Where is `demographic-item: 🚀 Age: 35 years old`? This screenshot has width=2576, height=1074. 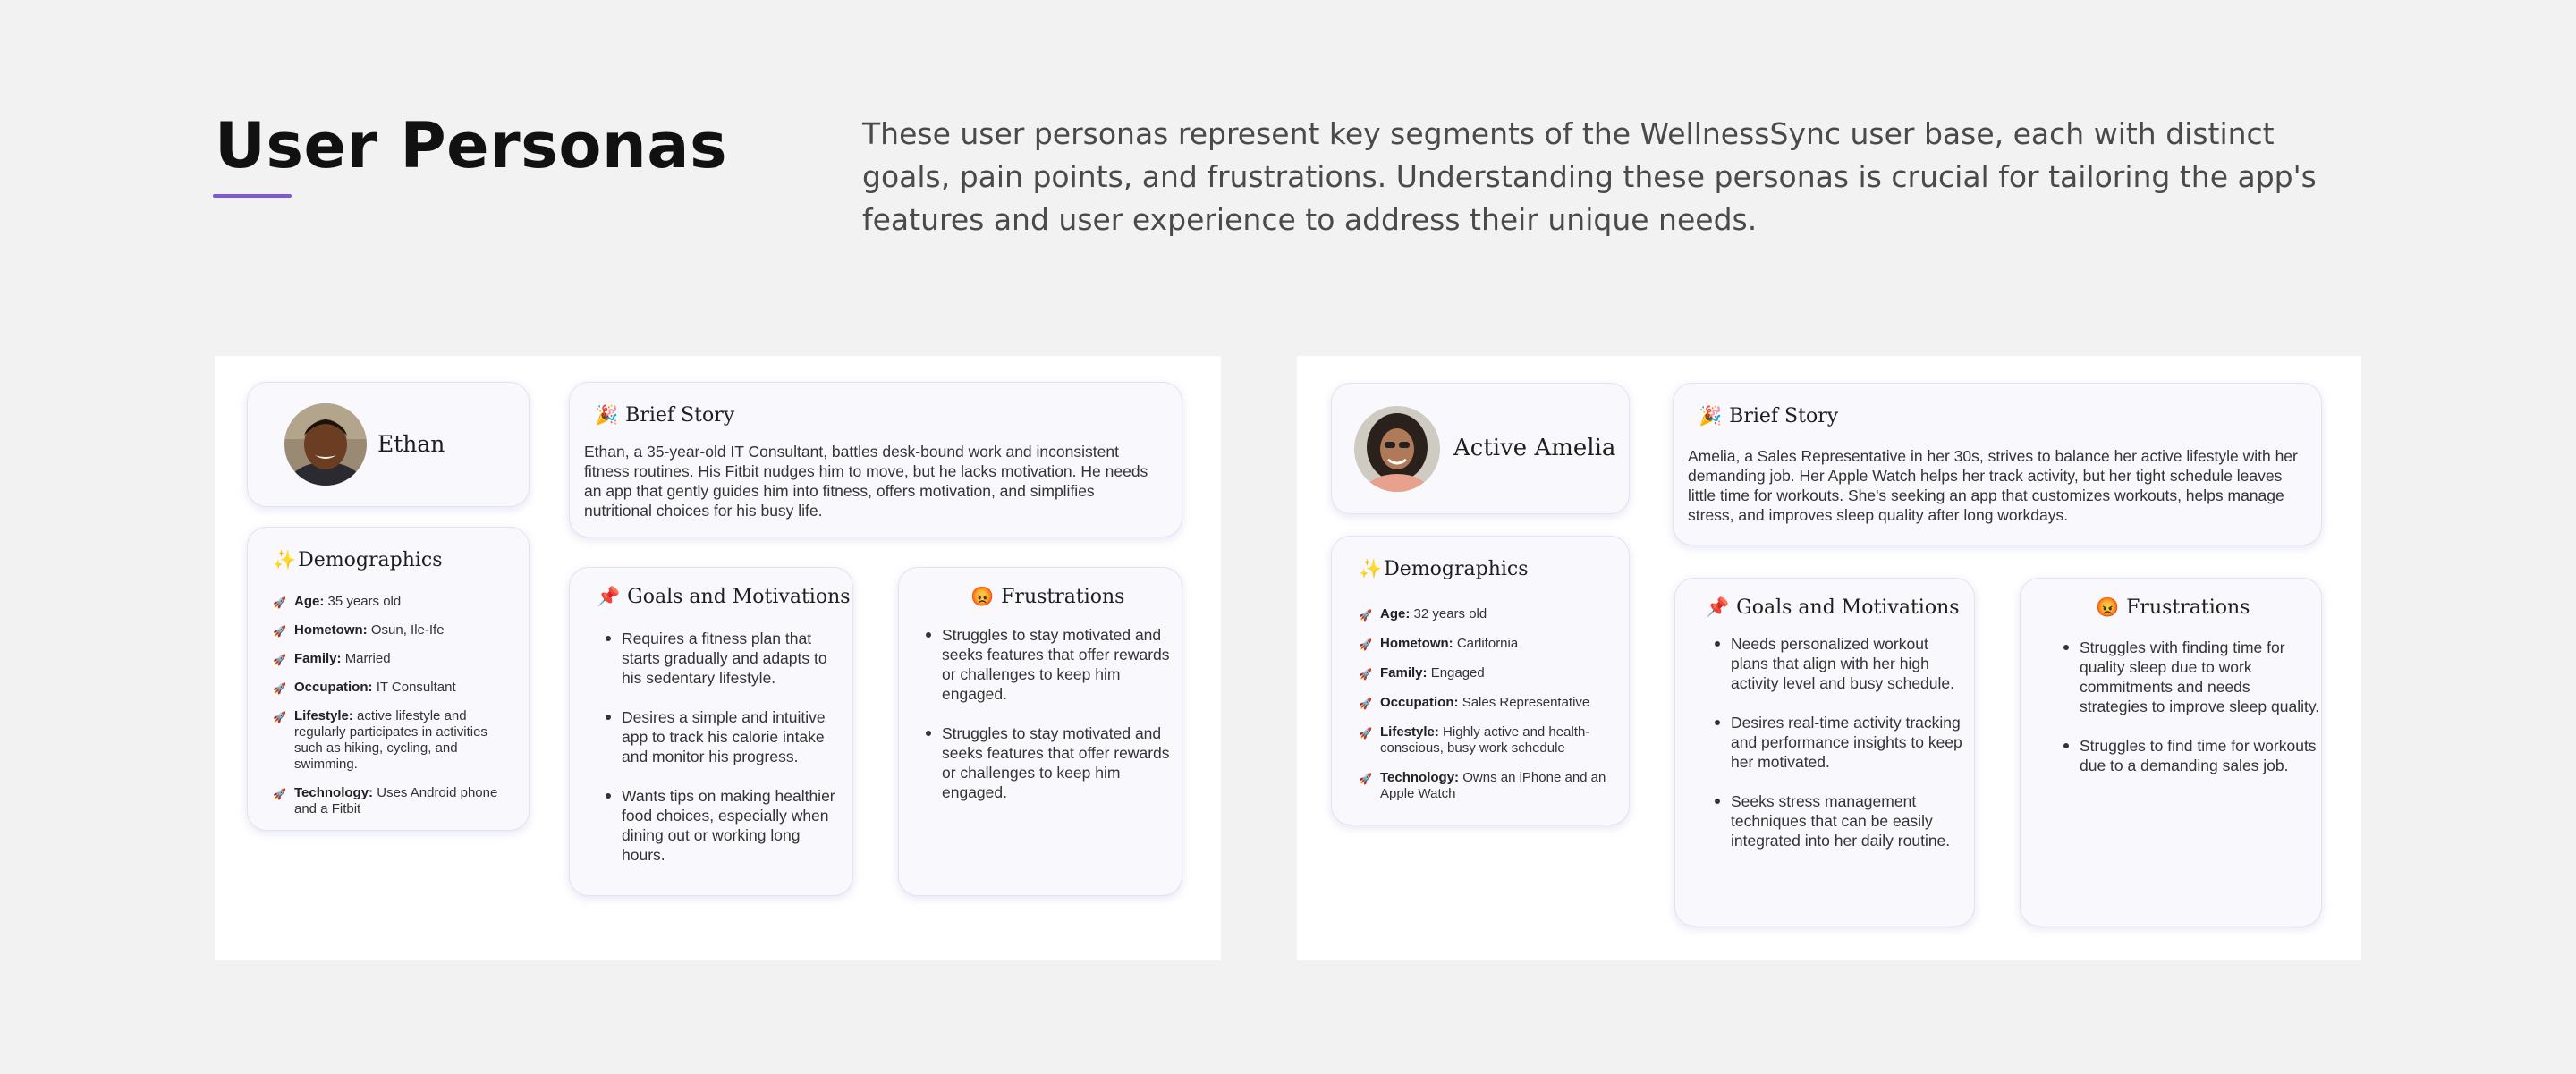
demographic-item: 🚀 Age: 35 years old is located at coordinates (337, 601).